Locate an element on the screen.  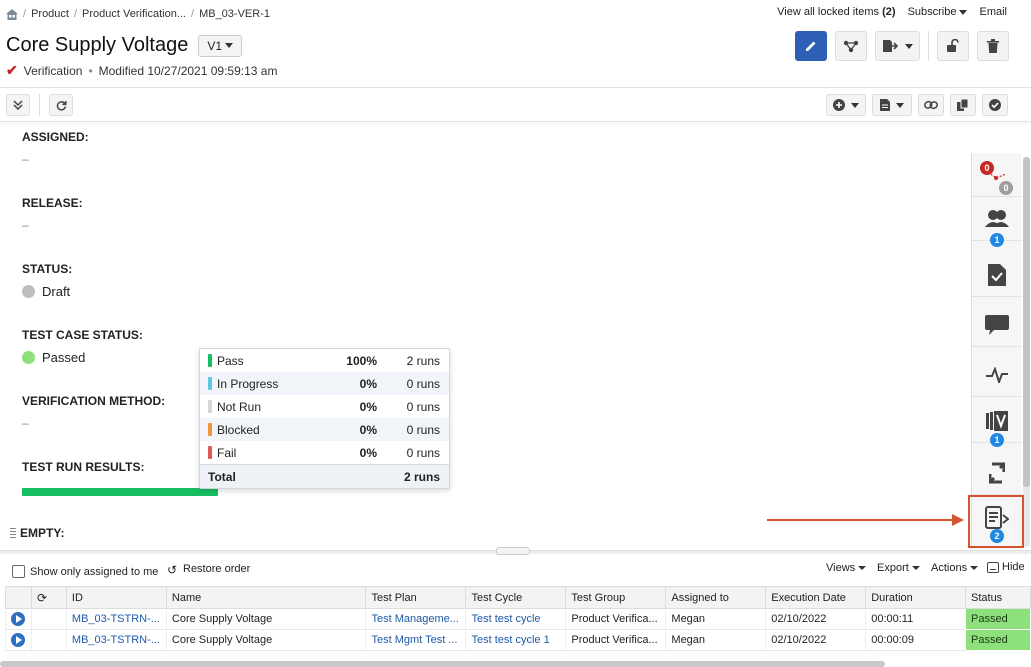
vertical-scrollbar is located at coordinates (1026, 352).